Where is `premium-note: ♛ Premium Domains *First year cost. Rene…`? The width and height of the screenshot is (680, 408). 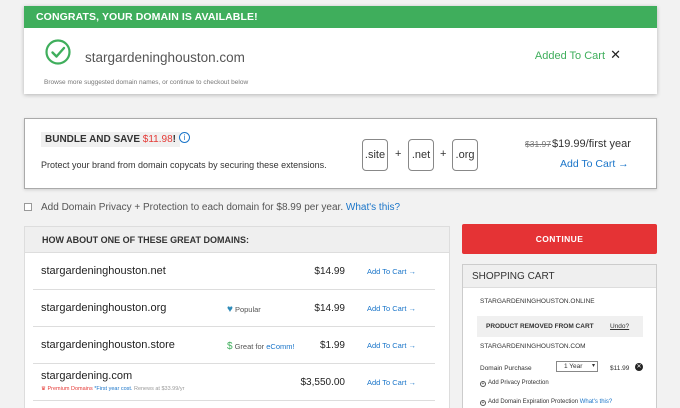
premium-note: ♛ Premium Domains *First year cost. Rene… is located at coordinates (113, 389).